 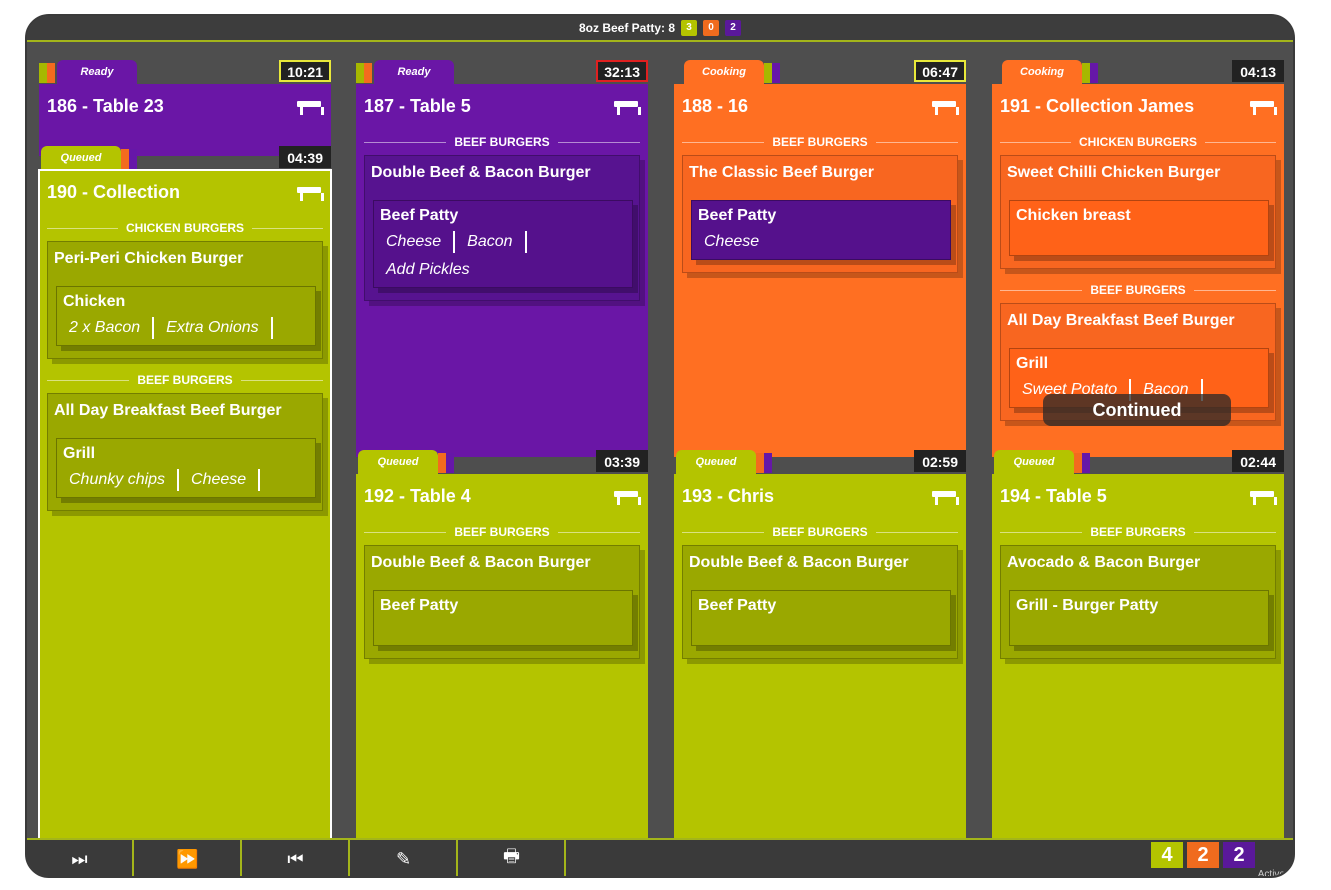 What do you see at coordinates (97, 72) in the screenshot?
I see `status-tab: Ready` at bounding box center [97, 72].